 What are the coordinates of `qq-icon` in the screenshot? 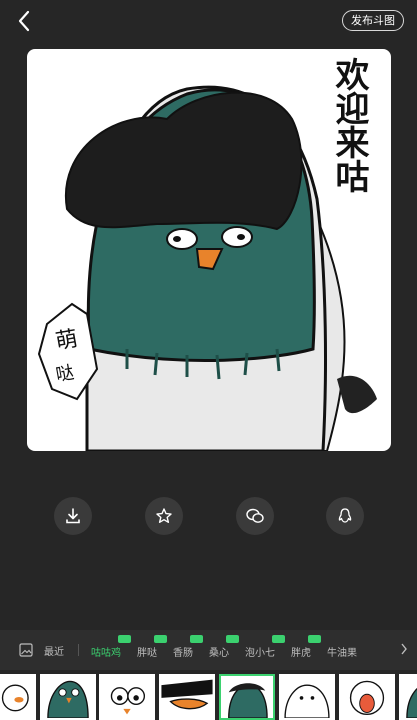 It's located at (345, 515).